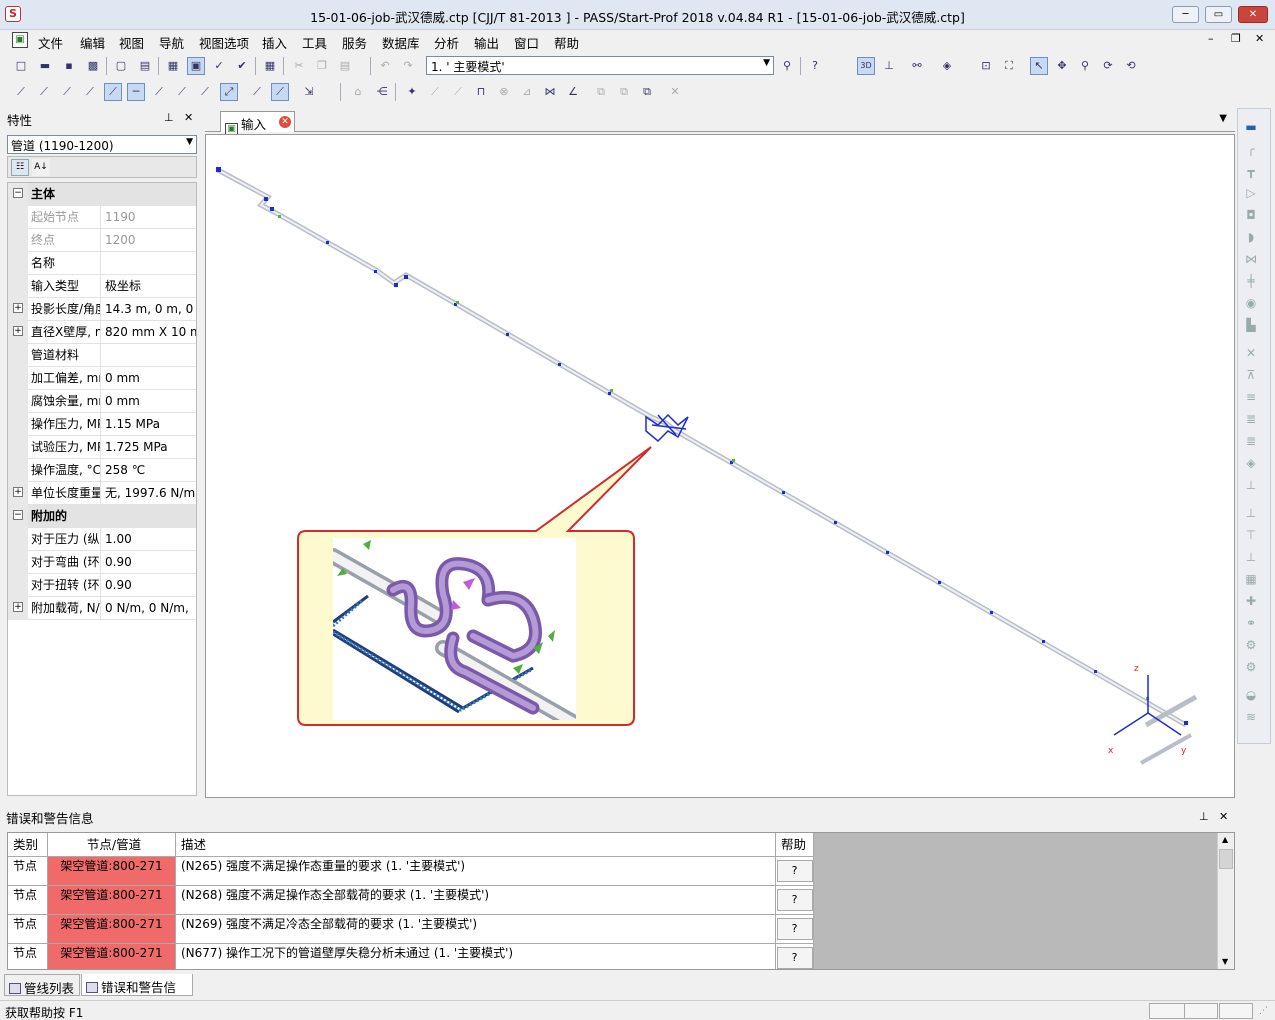 The width and height of the screenshot is (1275, 1020). What do you see at coordinates (145, 66) in the screenshot?
I see `print-icon: ▤` at bounding box center [145, 66].